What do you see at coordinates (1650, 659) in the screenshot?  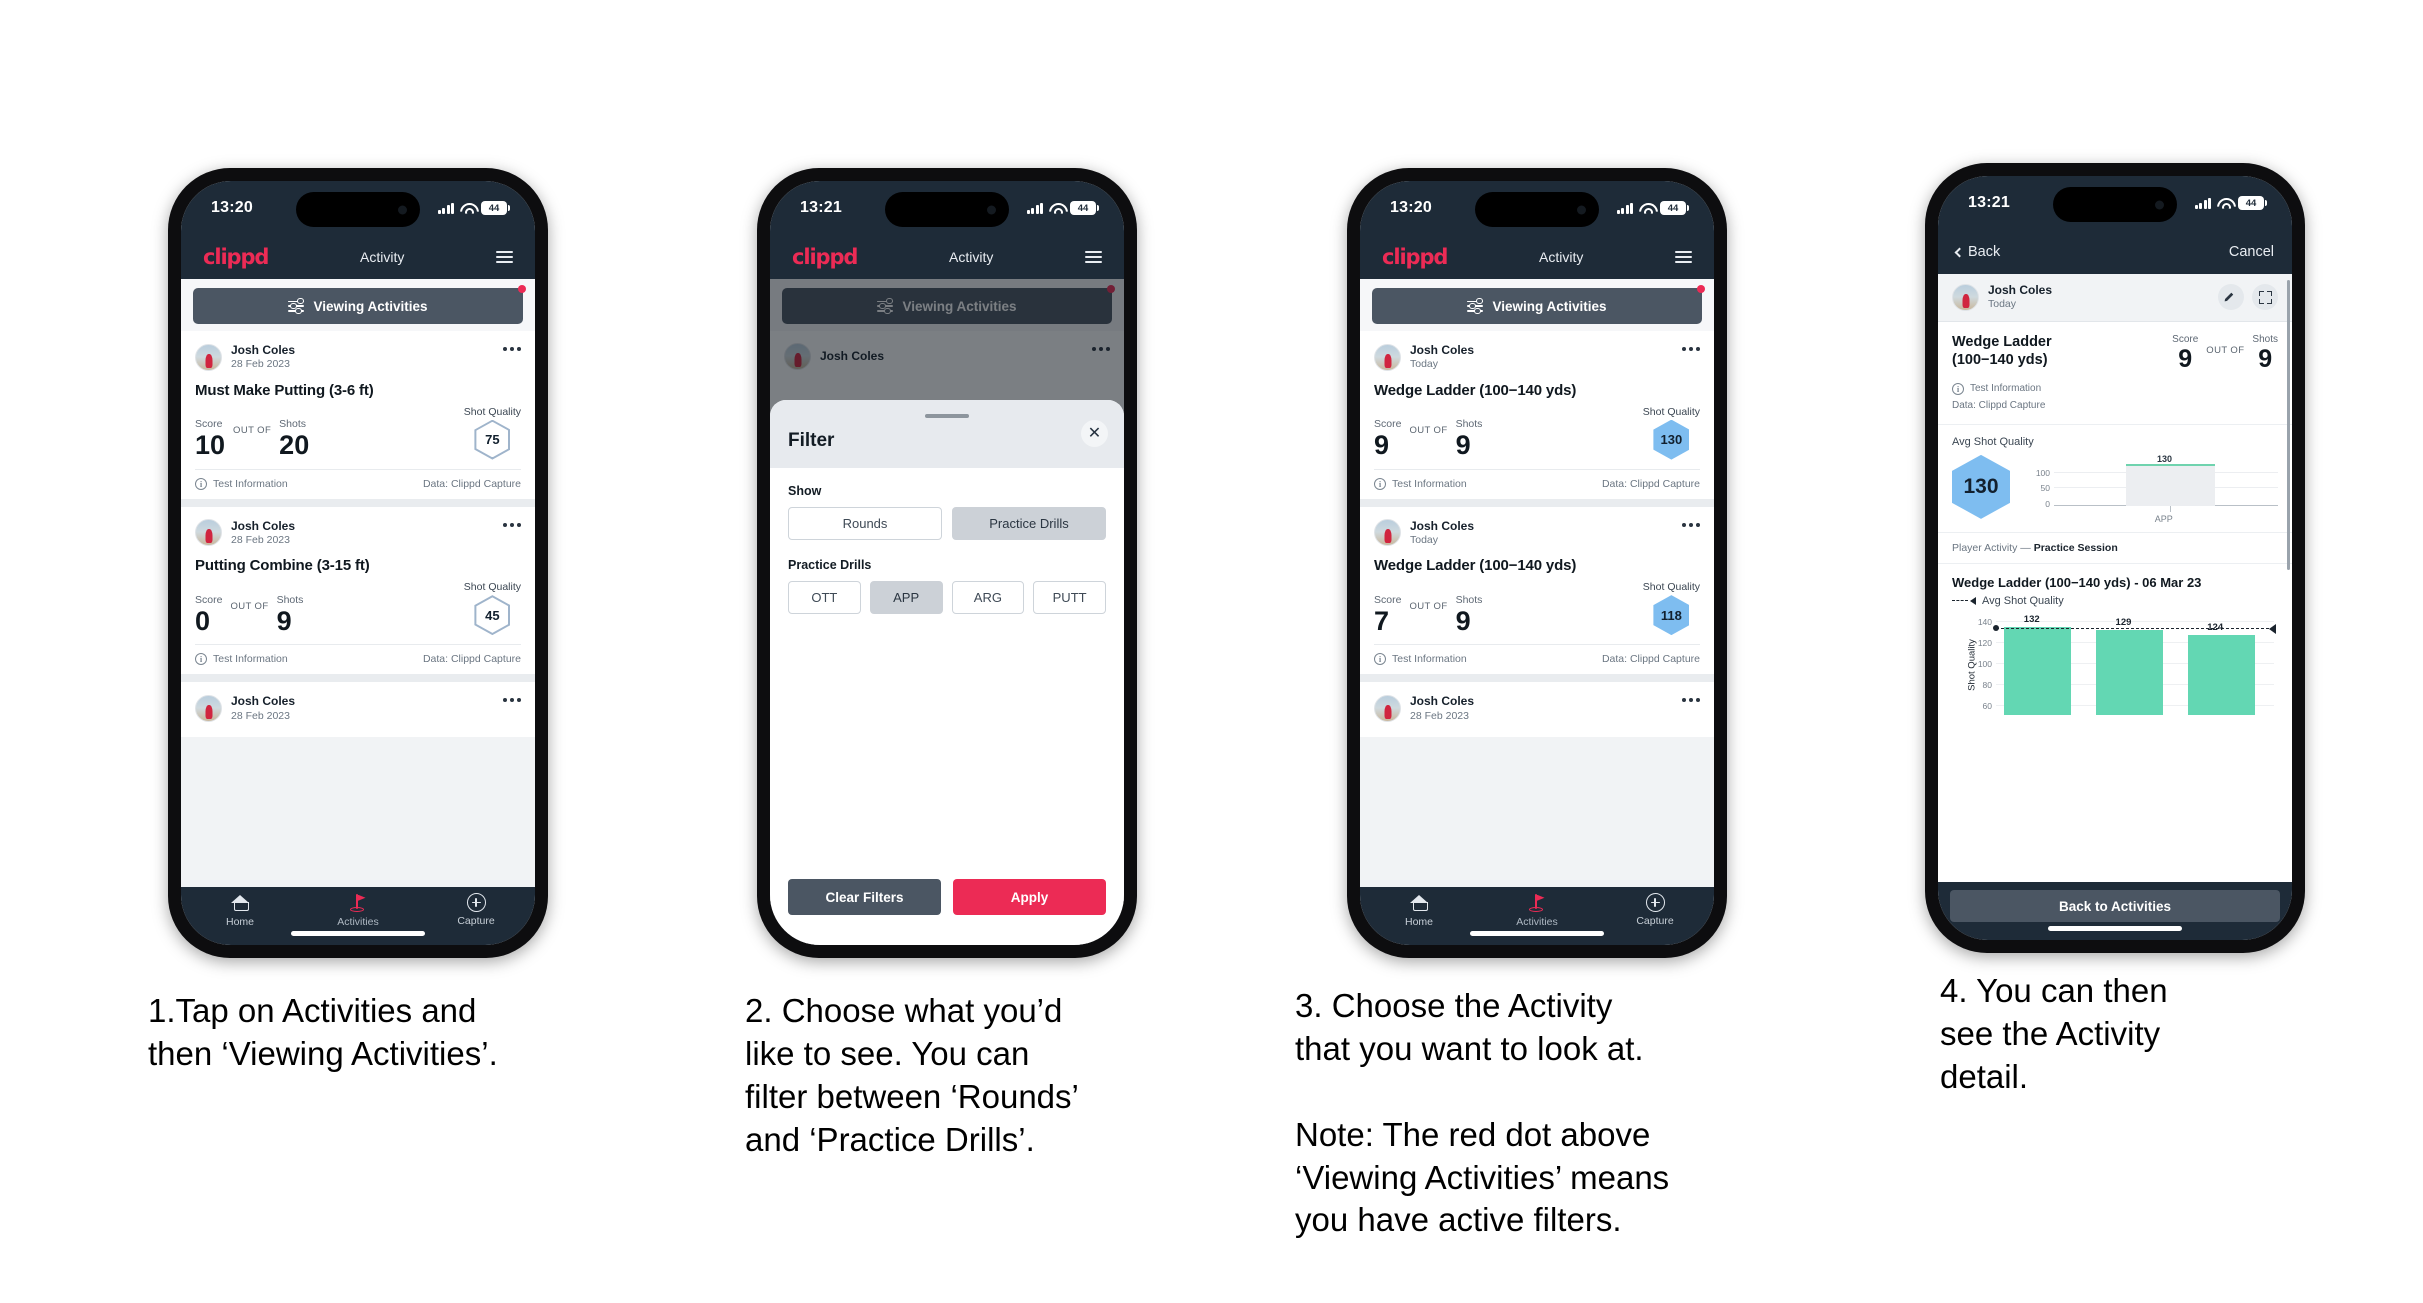 I see `data-source-label: Data: Clippd Capture` at bounding box center [1650, 659].